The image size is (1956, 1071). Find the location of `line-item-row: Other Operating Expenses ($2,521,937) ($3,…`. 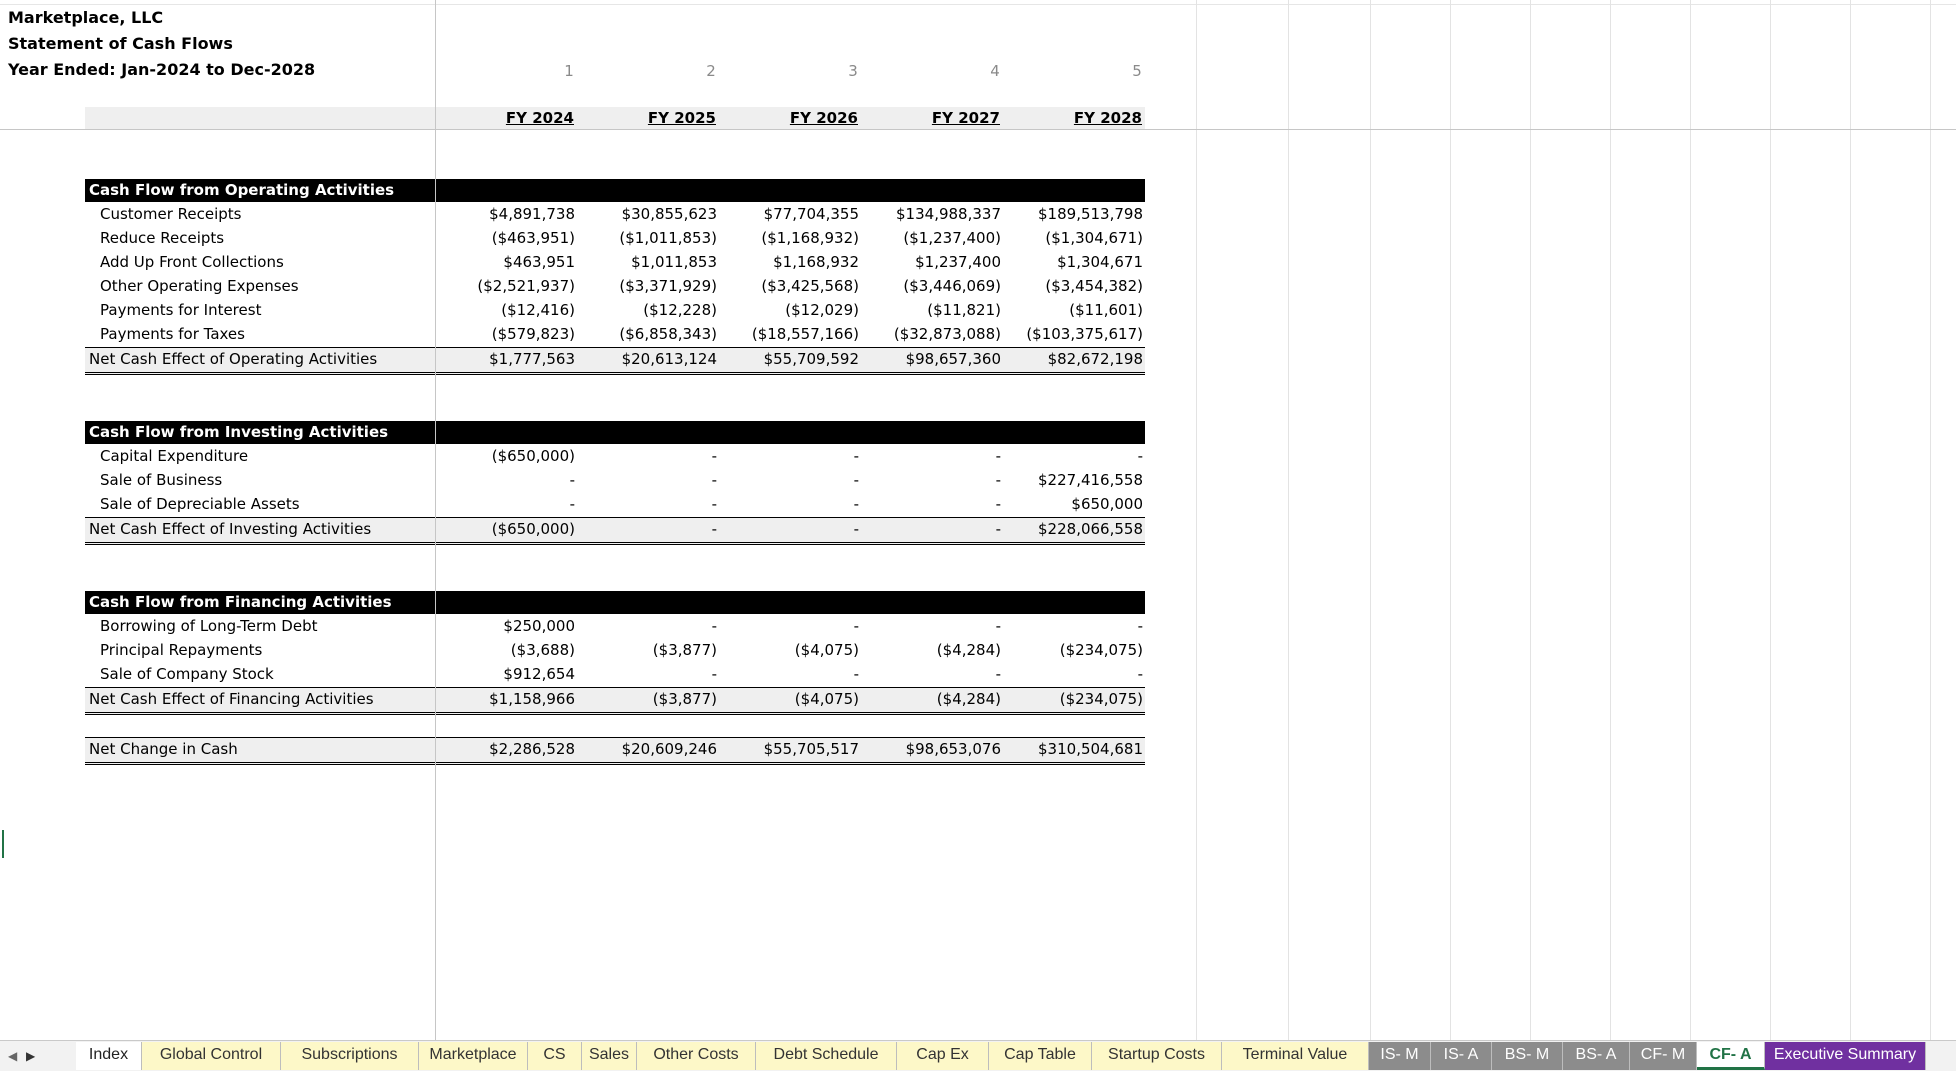

line-item-row: Other Operating Expenses ($2,521,937) ($3,… is located at coordinates (615, 287).